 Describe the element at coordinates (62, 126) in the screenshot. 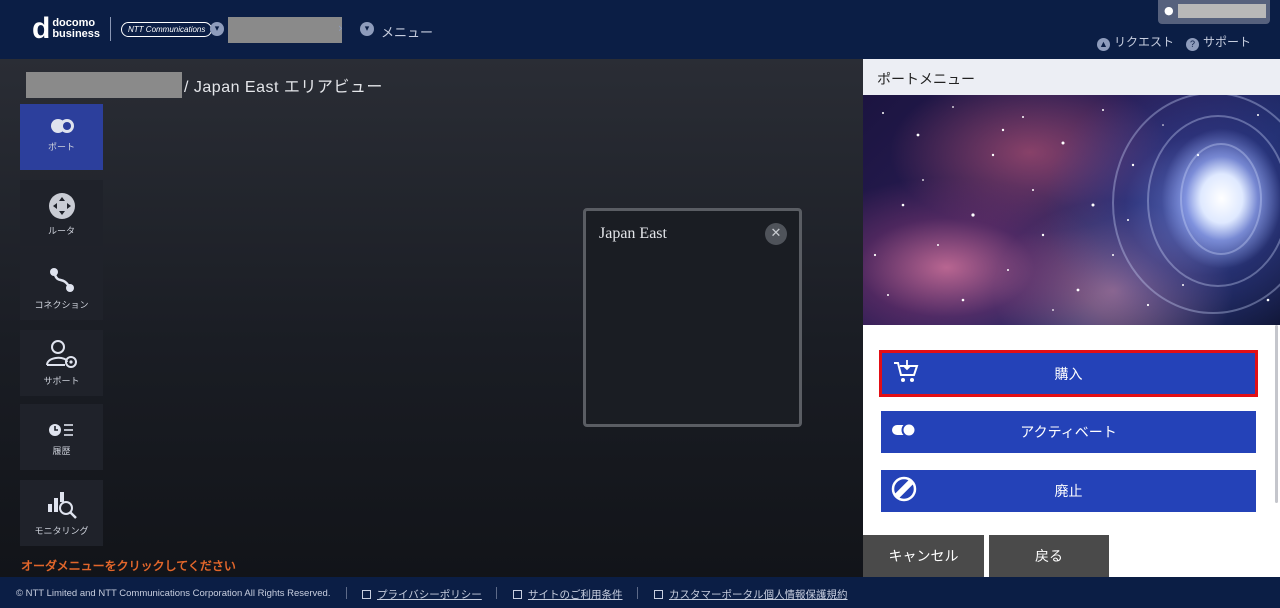

I see `port-icon` at that location.